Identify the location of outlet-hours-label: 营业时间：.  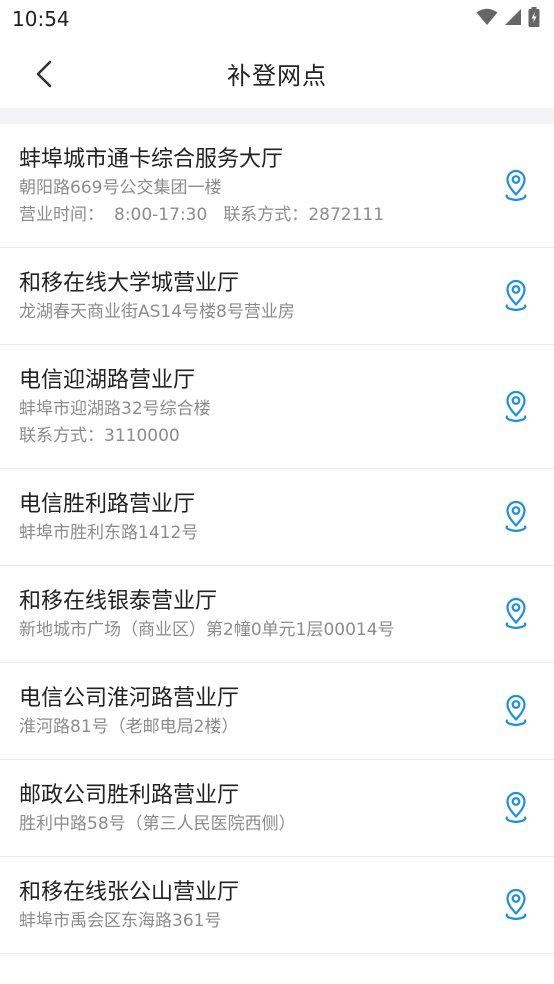
(61, 215).